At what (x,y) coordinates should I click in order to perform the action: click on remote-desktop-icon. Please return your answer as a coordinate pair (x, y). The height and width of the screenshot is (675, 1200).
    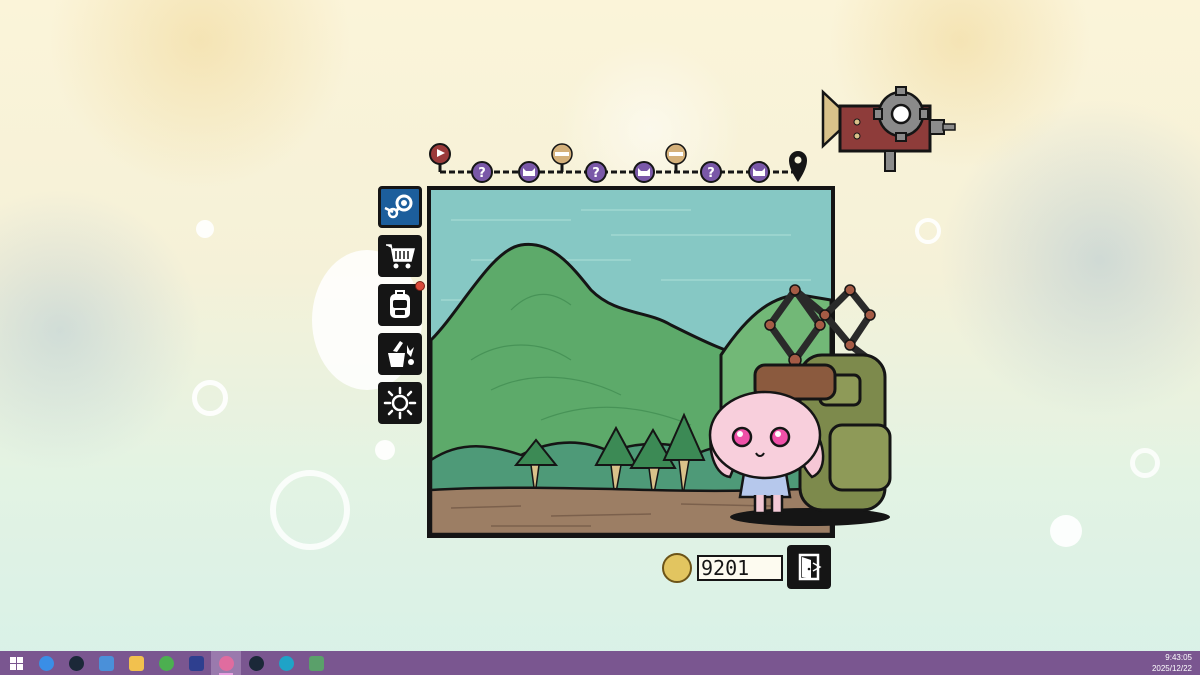
    Looking at the image, I should click on (106, 663).